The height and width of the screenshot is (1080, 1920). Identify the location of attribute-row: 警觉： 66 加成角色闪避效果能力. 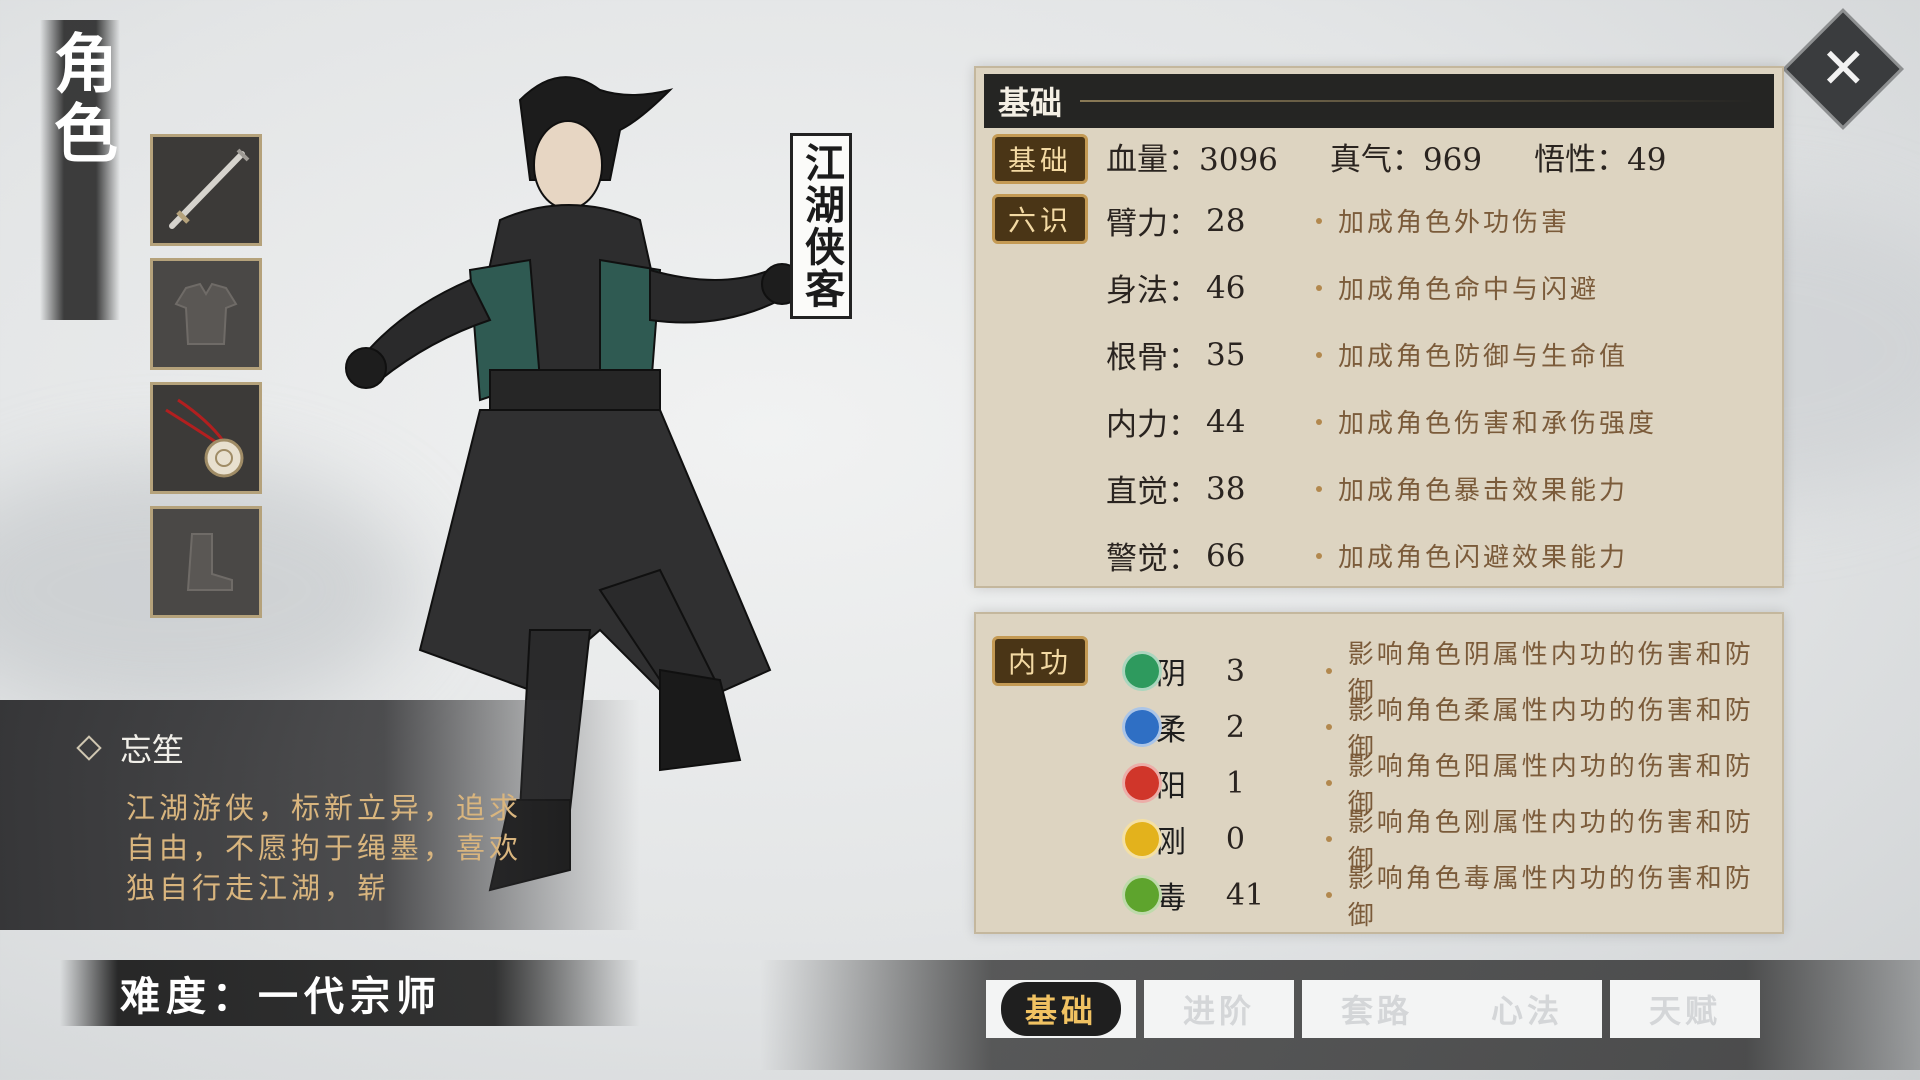
(1367, 555).